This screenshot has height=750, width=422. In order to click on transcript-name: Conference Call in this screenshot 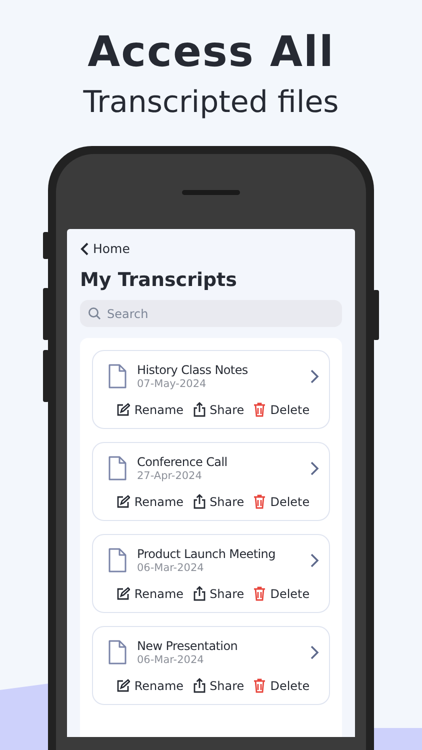, I will do `click(182, 462)`.